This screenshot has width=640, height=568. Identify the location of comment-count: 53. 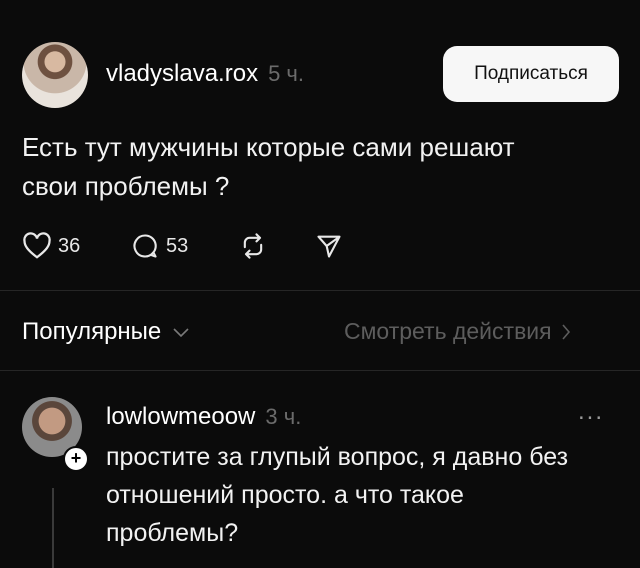
(177, 245).